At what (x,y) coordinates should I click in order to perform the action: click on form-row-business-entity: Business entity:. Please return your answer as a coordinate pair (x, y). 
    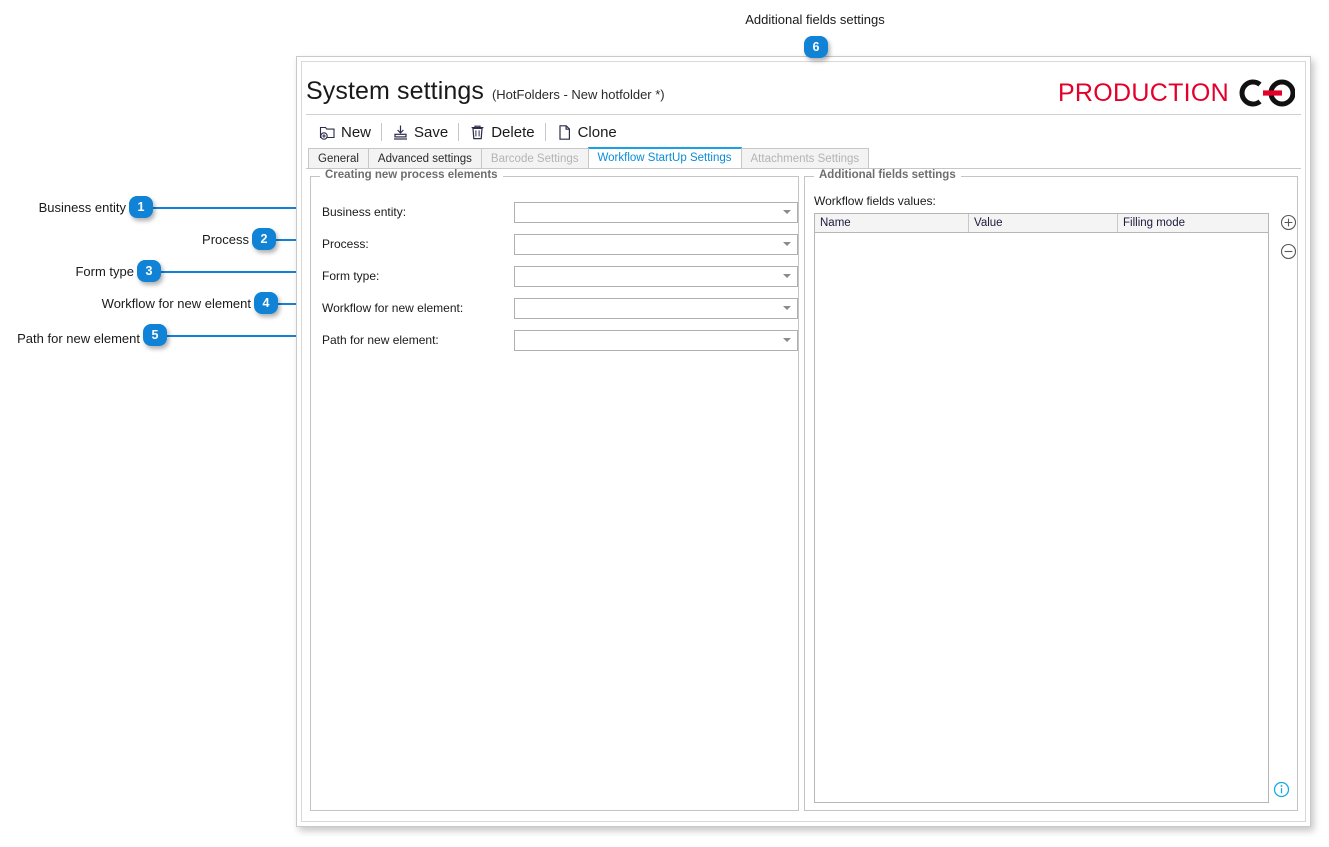
    Looking at the image, I should click on (558, 212).